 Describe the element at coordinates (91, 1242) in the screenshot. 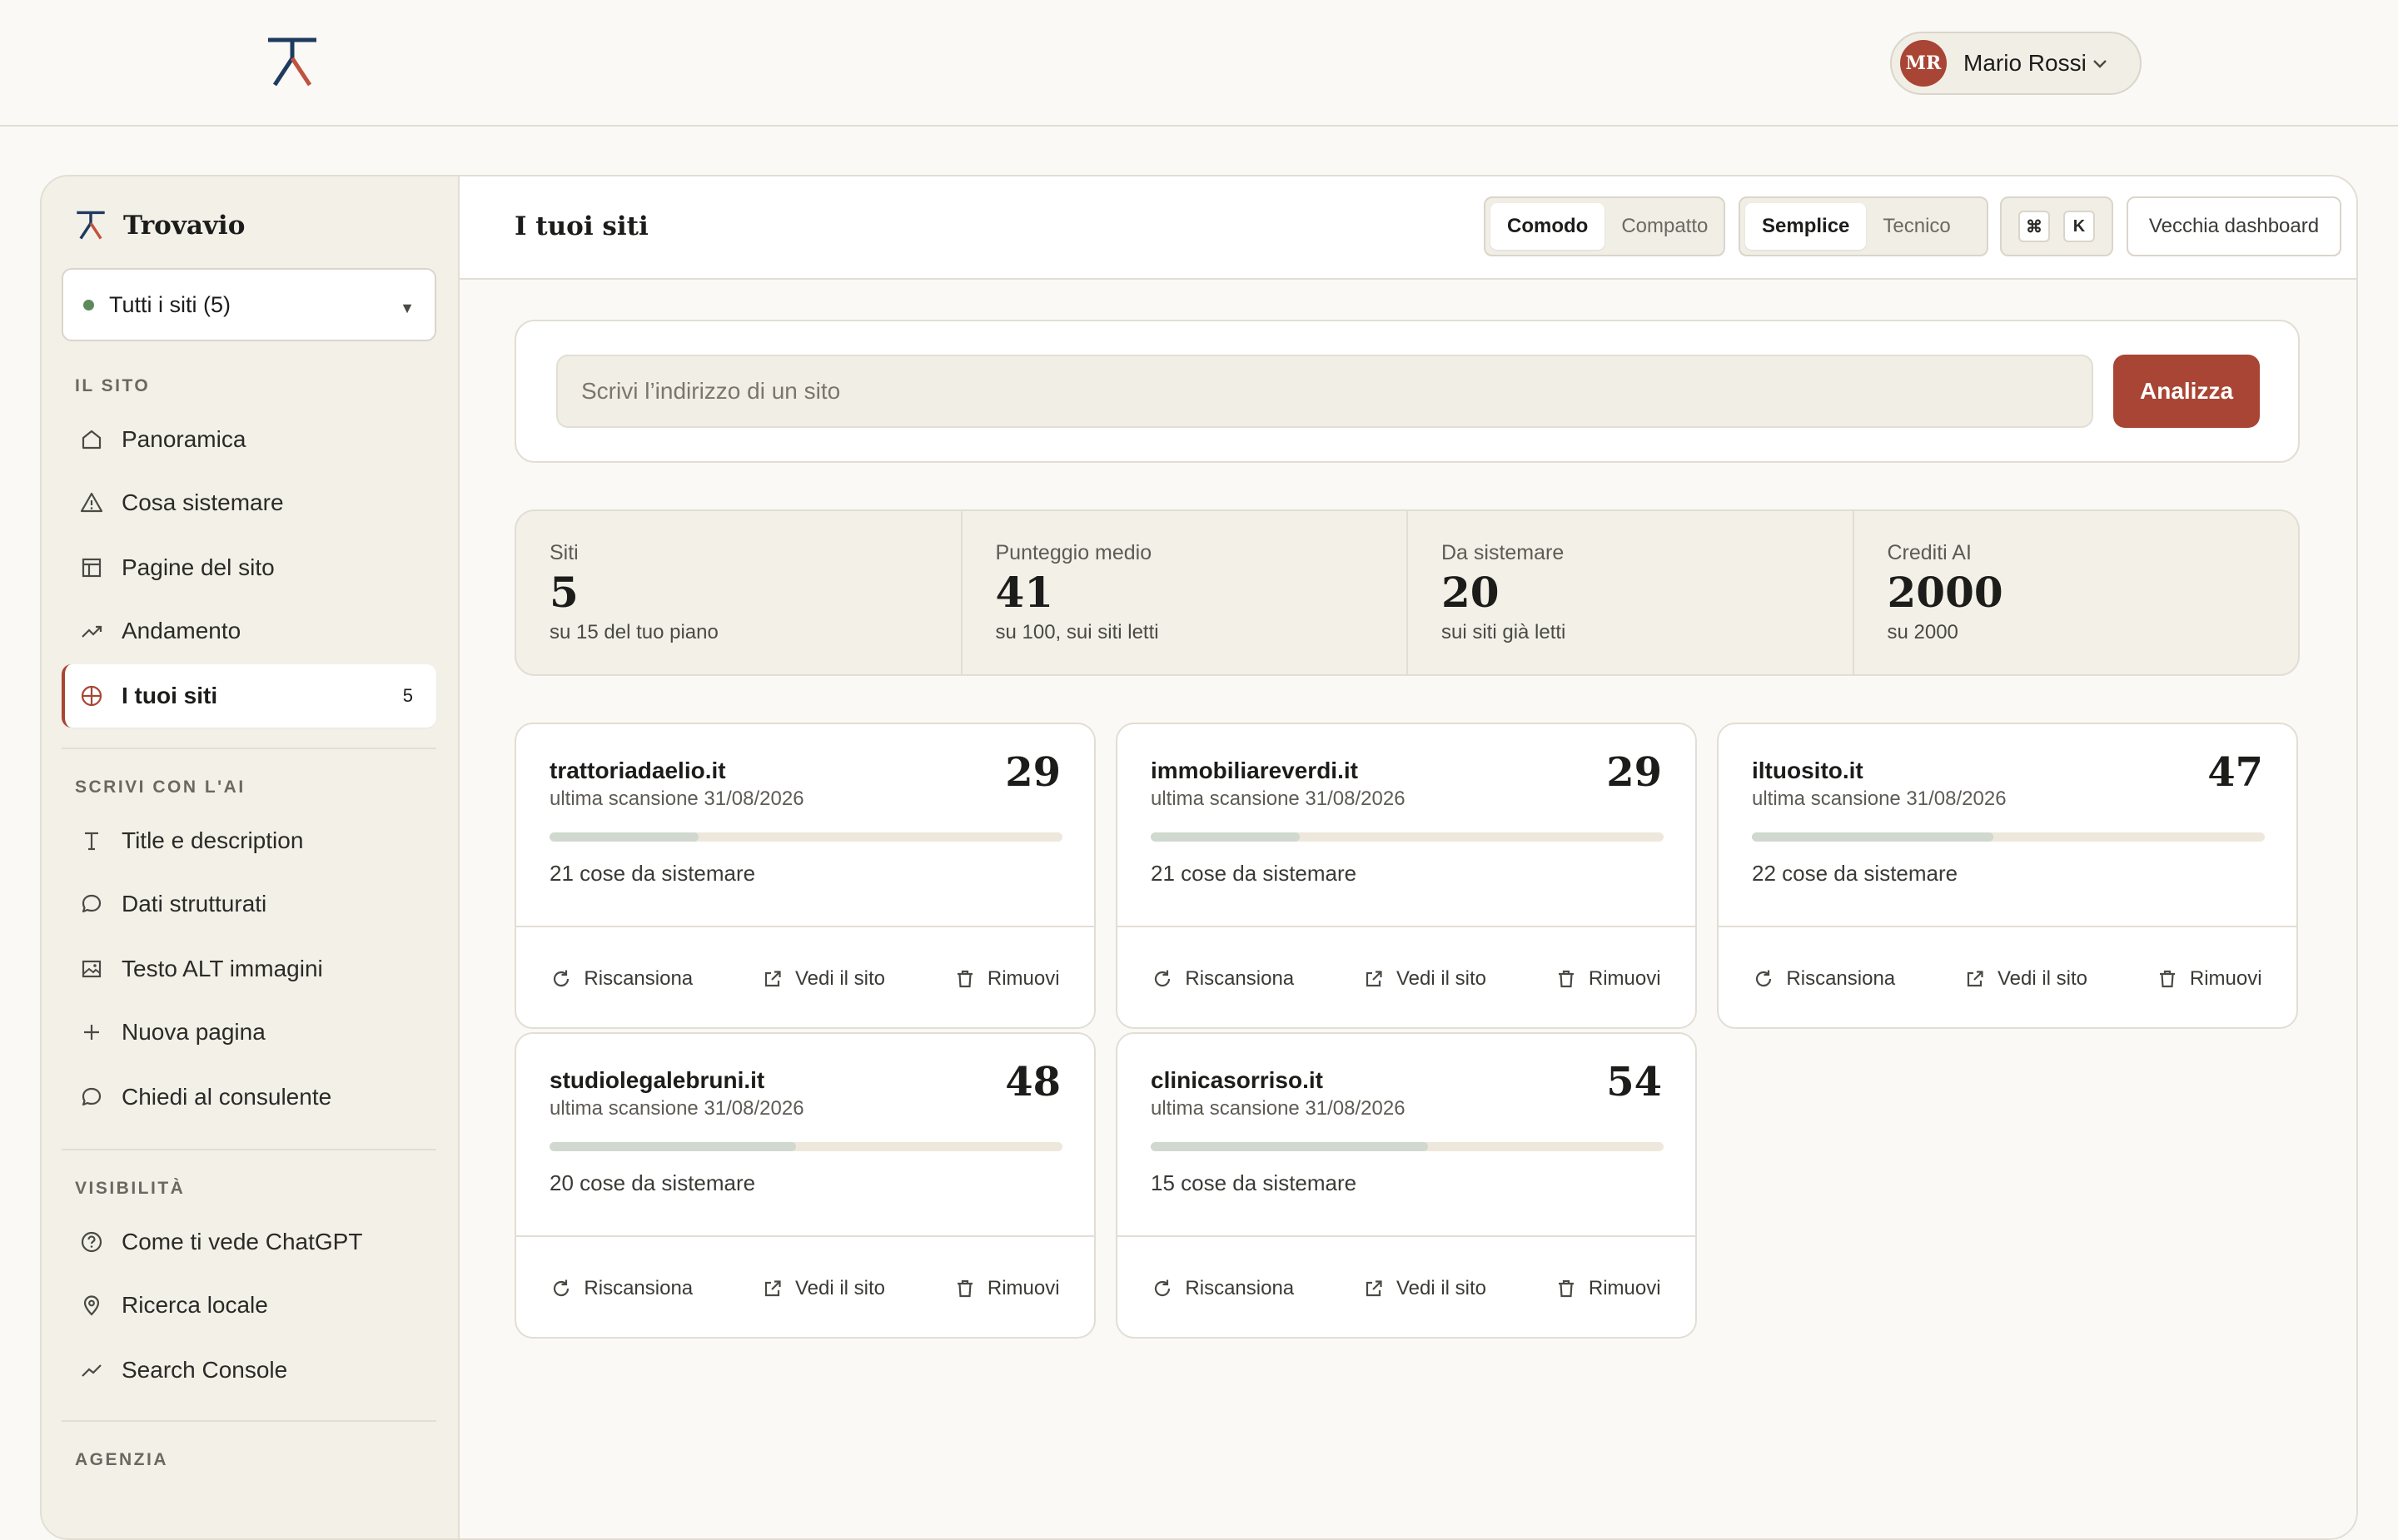

I see `help-circle-icon` at that location.